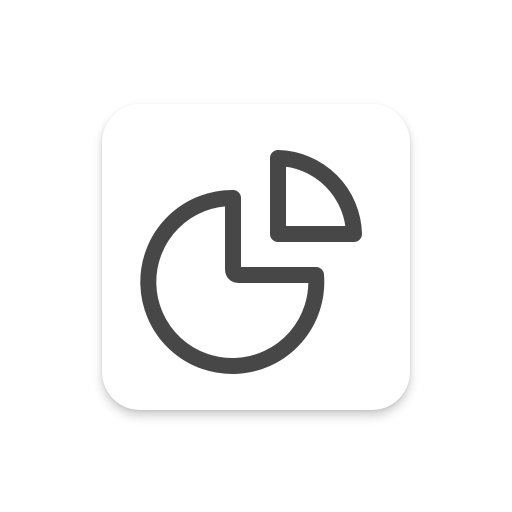 The height and width of the screenshot is (512, 512). Describe the element at coordinates (316, 196) in the screenshot. I see `pie-chart-detached-slice` at that location.